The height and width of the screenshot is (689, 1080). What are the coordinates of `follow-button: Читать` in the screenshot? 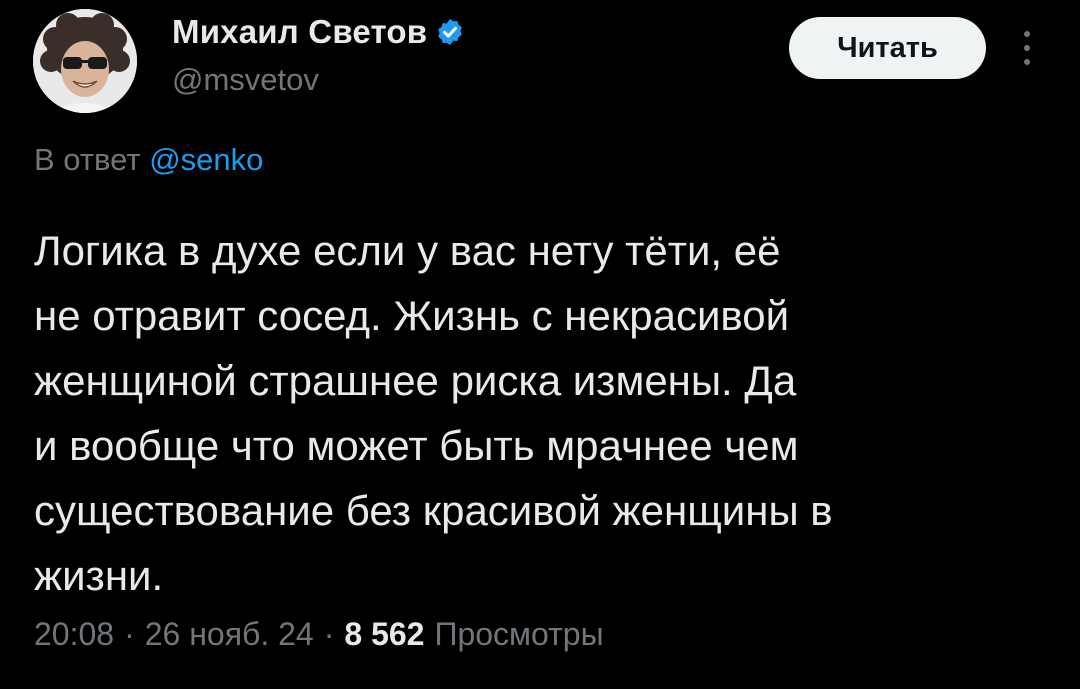 It's located at (887, 48).